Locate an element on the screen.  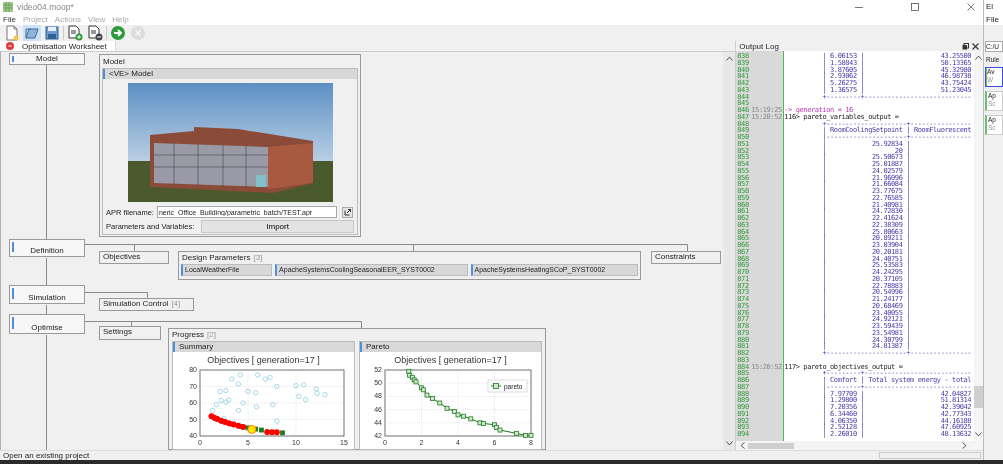
item-count: [3] is located at coordinates (258, 257).